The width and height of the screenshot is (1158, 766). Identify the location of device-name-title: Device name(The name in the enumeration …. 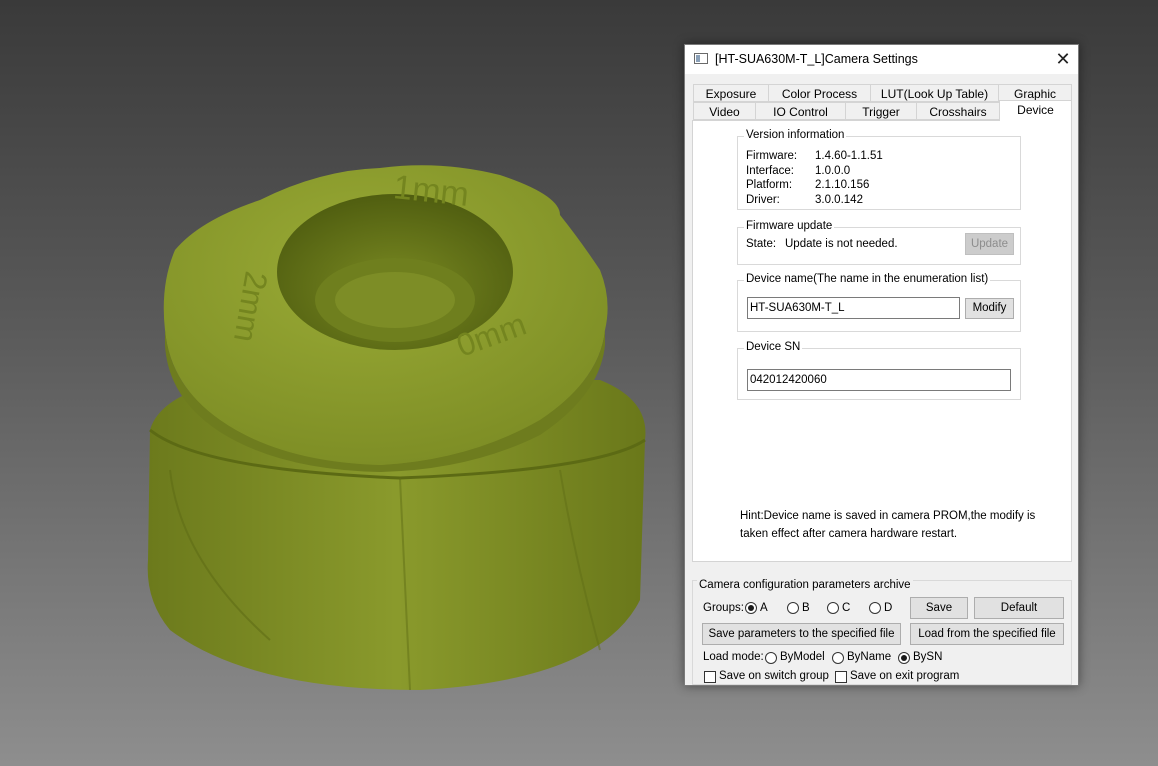
(867, 279).